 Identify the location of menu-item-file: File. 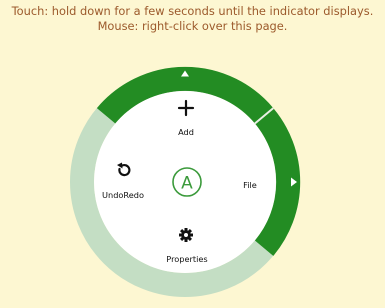
(250, 185).